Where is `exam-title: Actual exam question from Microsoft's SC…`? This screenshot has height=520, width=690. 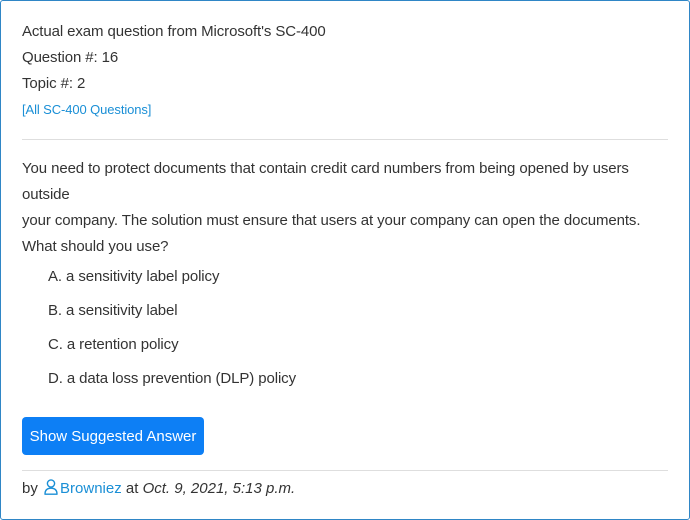 exam-title: Actual exam question from Microsoft's SC… is located at coordinates (174, 31).